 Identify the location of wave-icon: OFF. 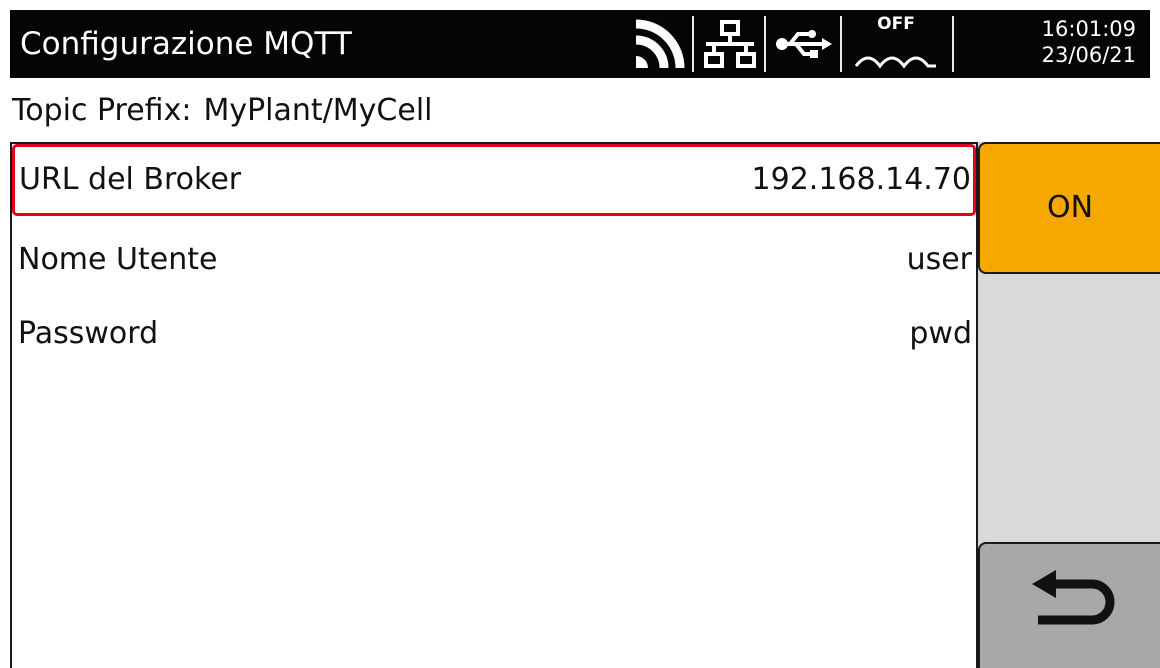
(896, 44).